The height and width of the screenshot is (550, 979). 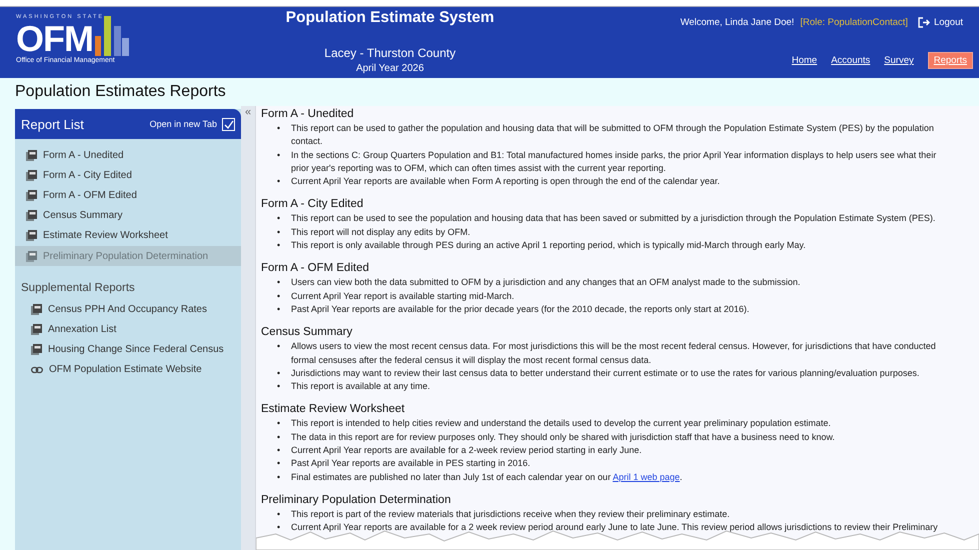 What do you see at coordinates (390, 53) in the screenshot?
I see `location-text: Lacey - Thurston County` at bounding box center [390, 53].